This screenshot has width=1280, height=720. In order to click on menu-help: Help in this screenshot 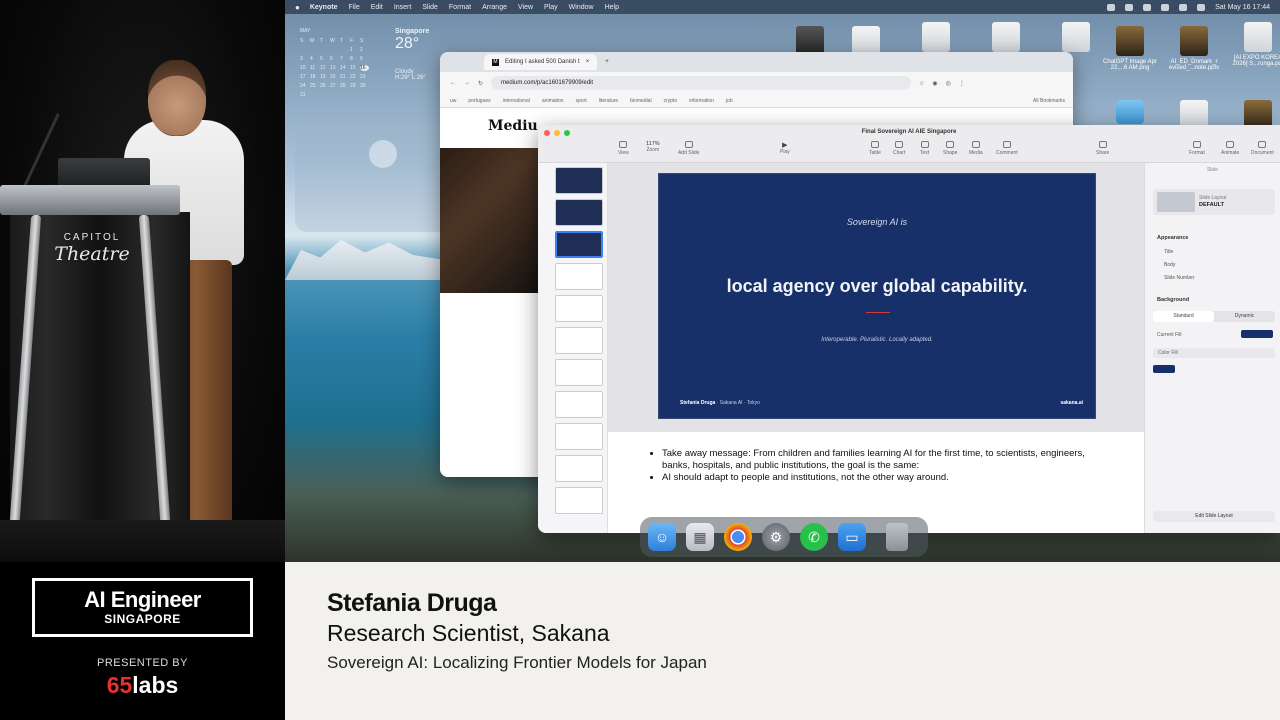, I will do `click(612, 7)`.